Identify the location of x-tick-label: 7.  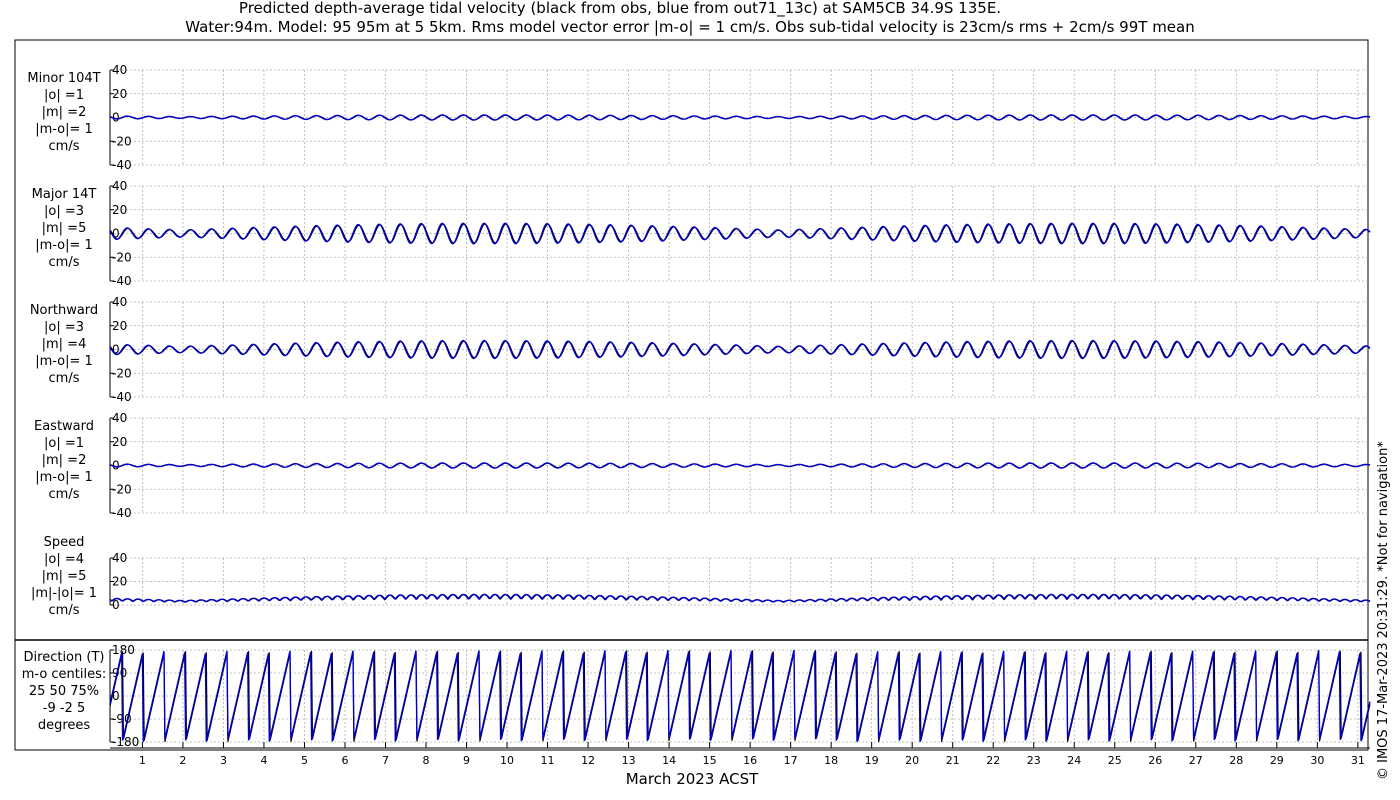
(385, 760).